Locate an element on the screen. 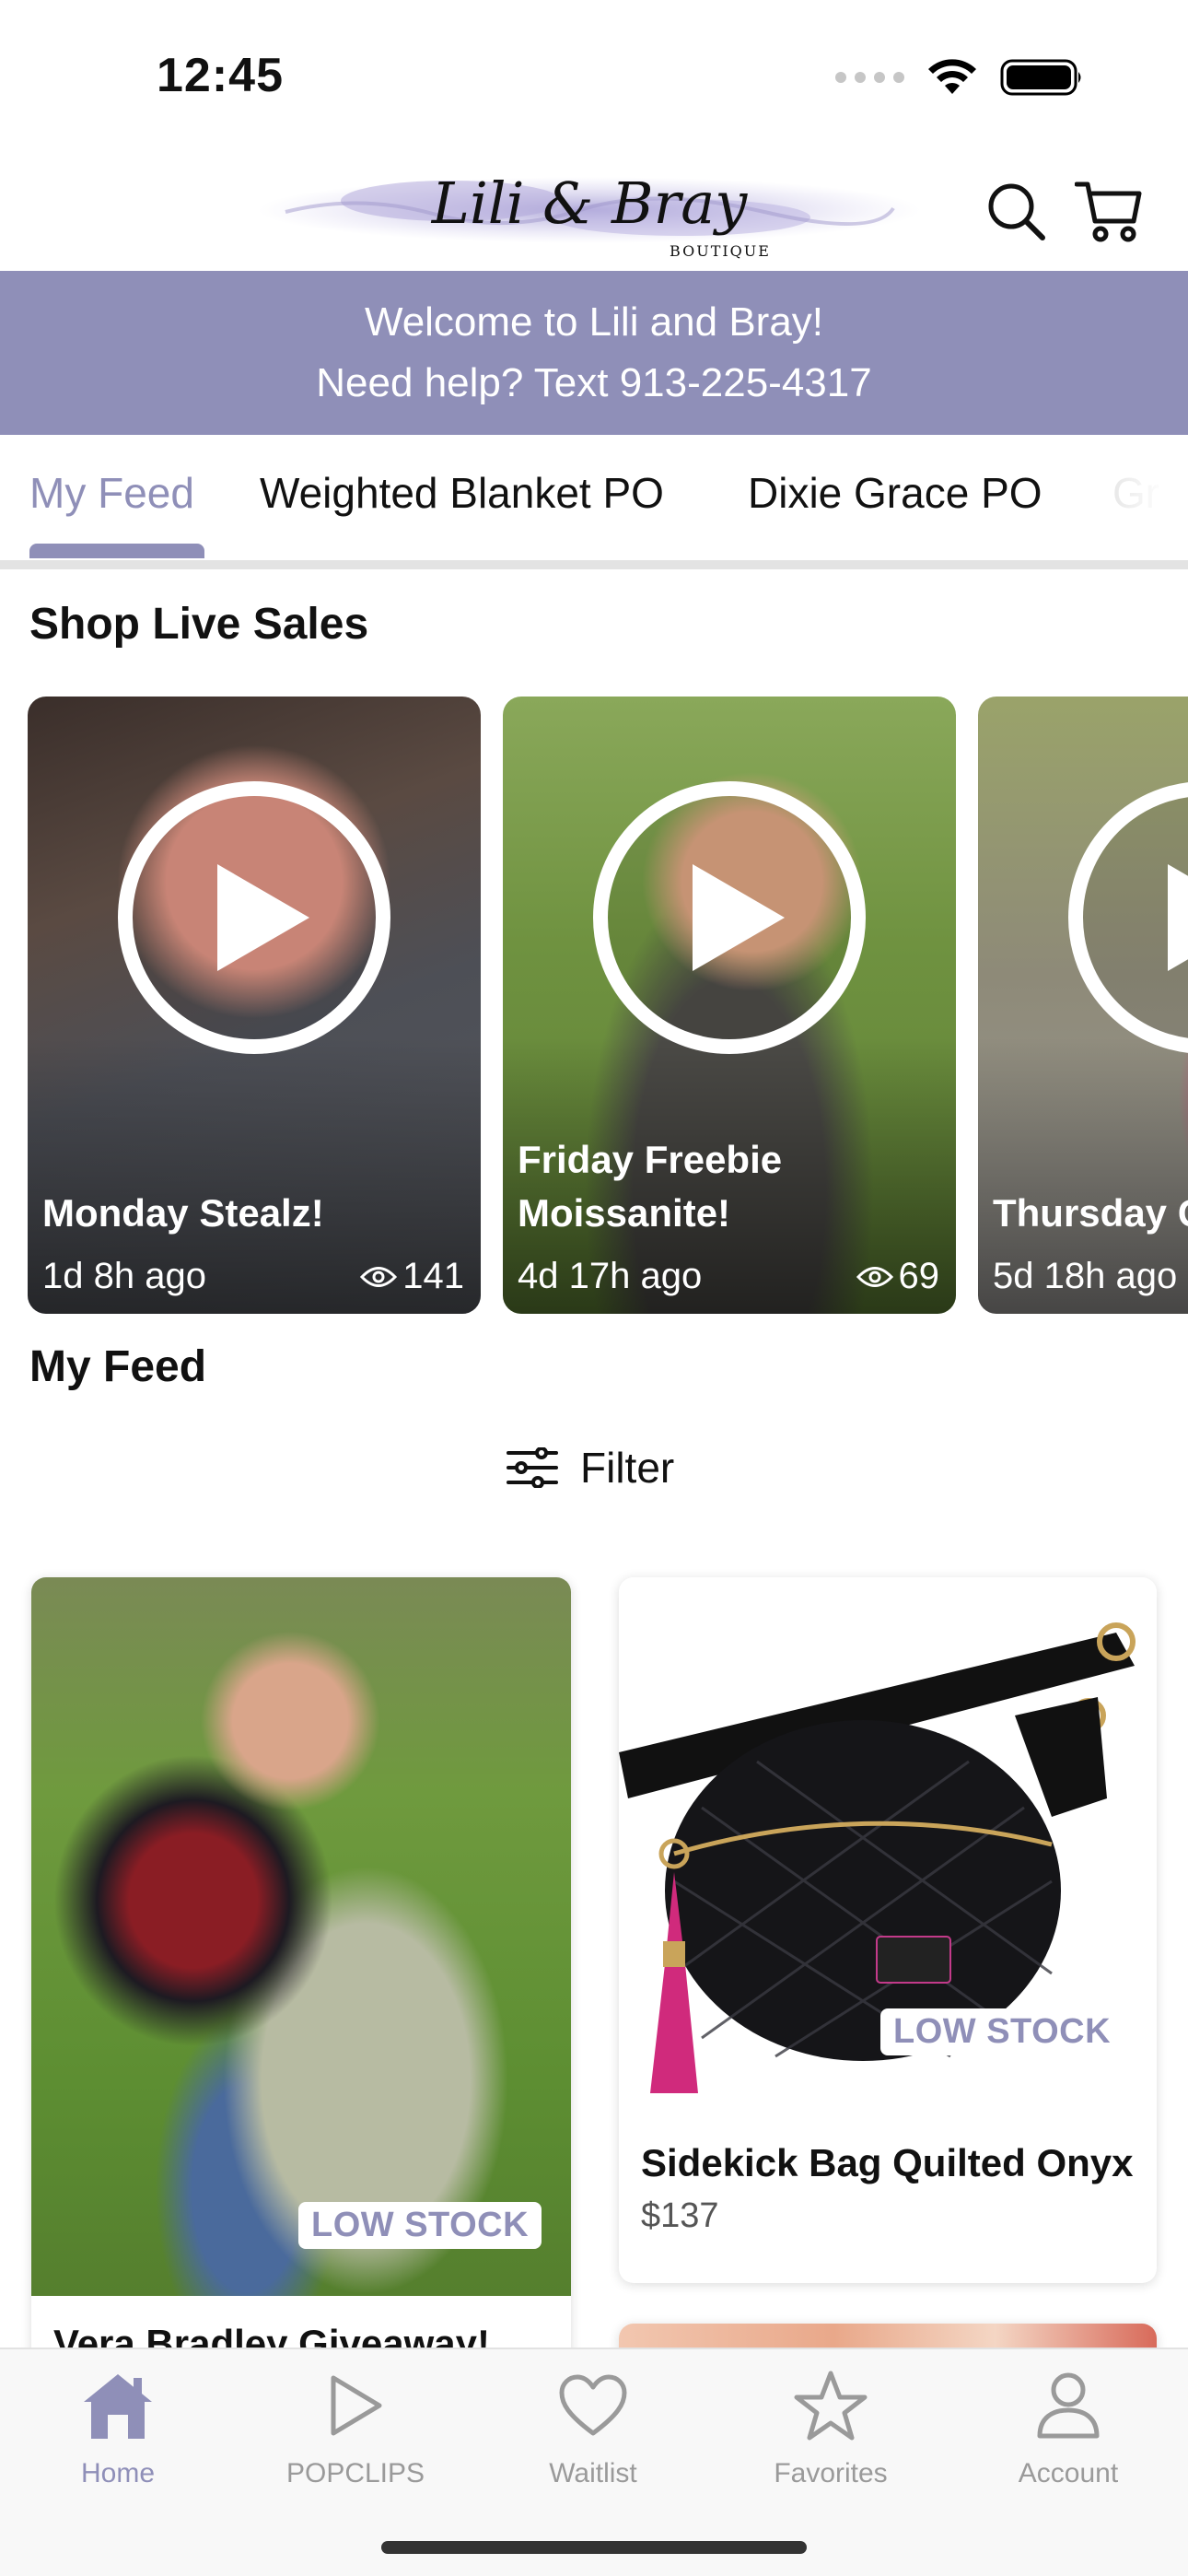  nav-home: Home is located at coordinates (117, 2435).